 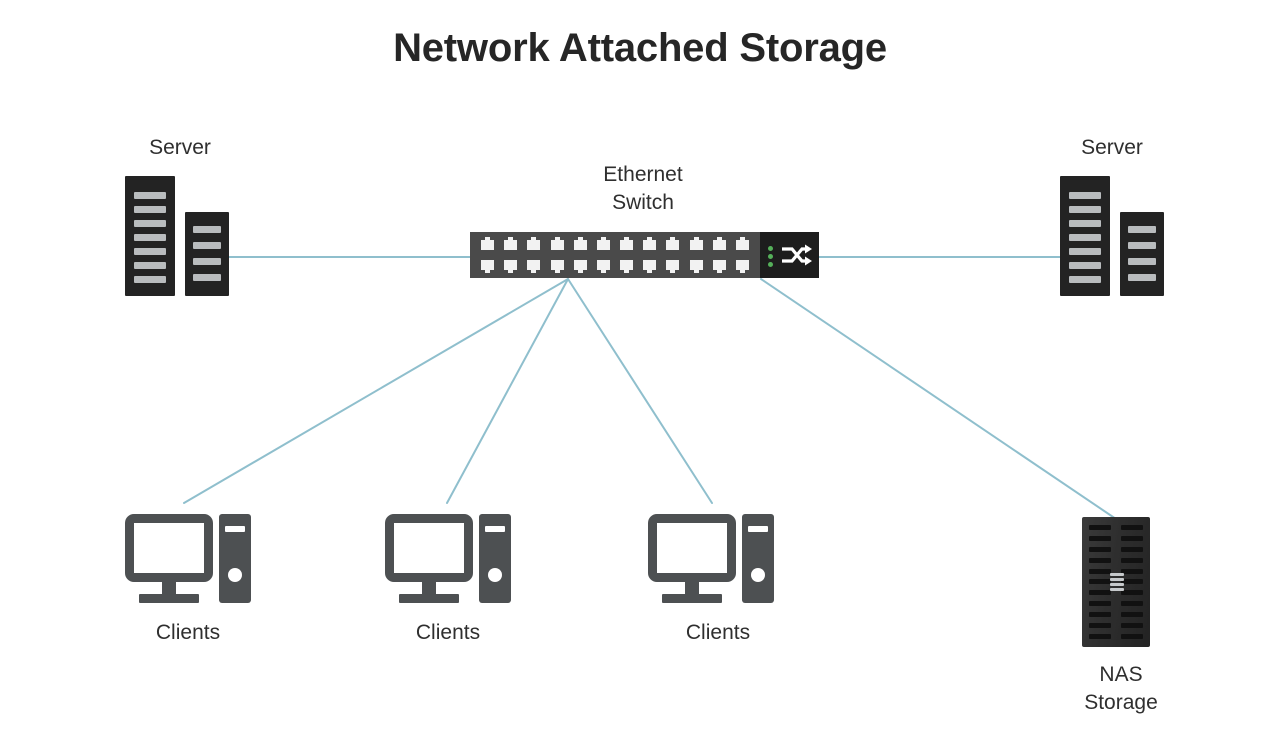 What do you see at coordinates (207, 254) in the screenshot?
I see `server-left-short-rack` at bounding box center [207, 254].